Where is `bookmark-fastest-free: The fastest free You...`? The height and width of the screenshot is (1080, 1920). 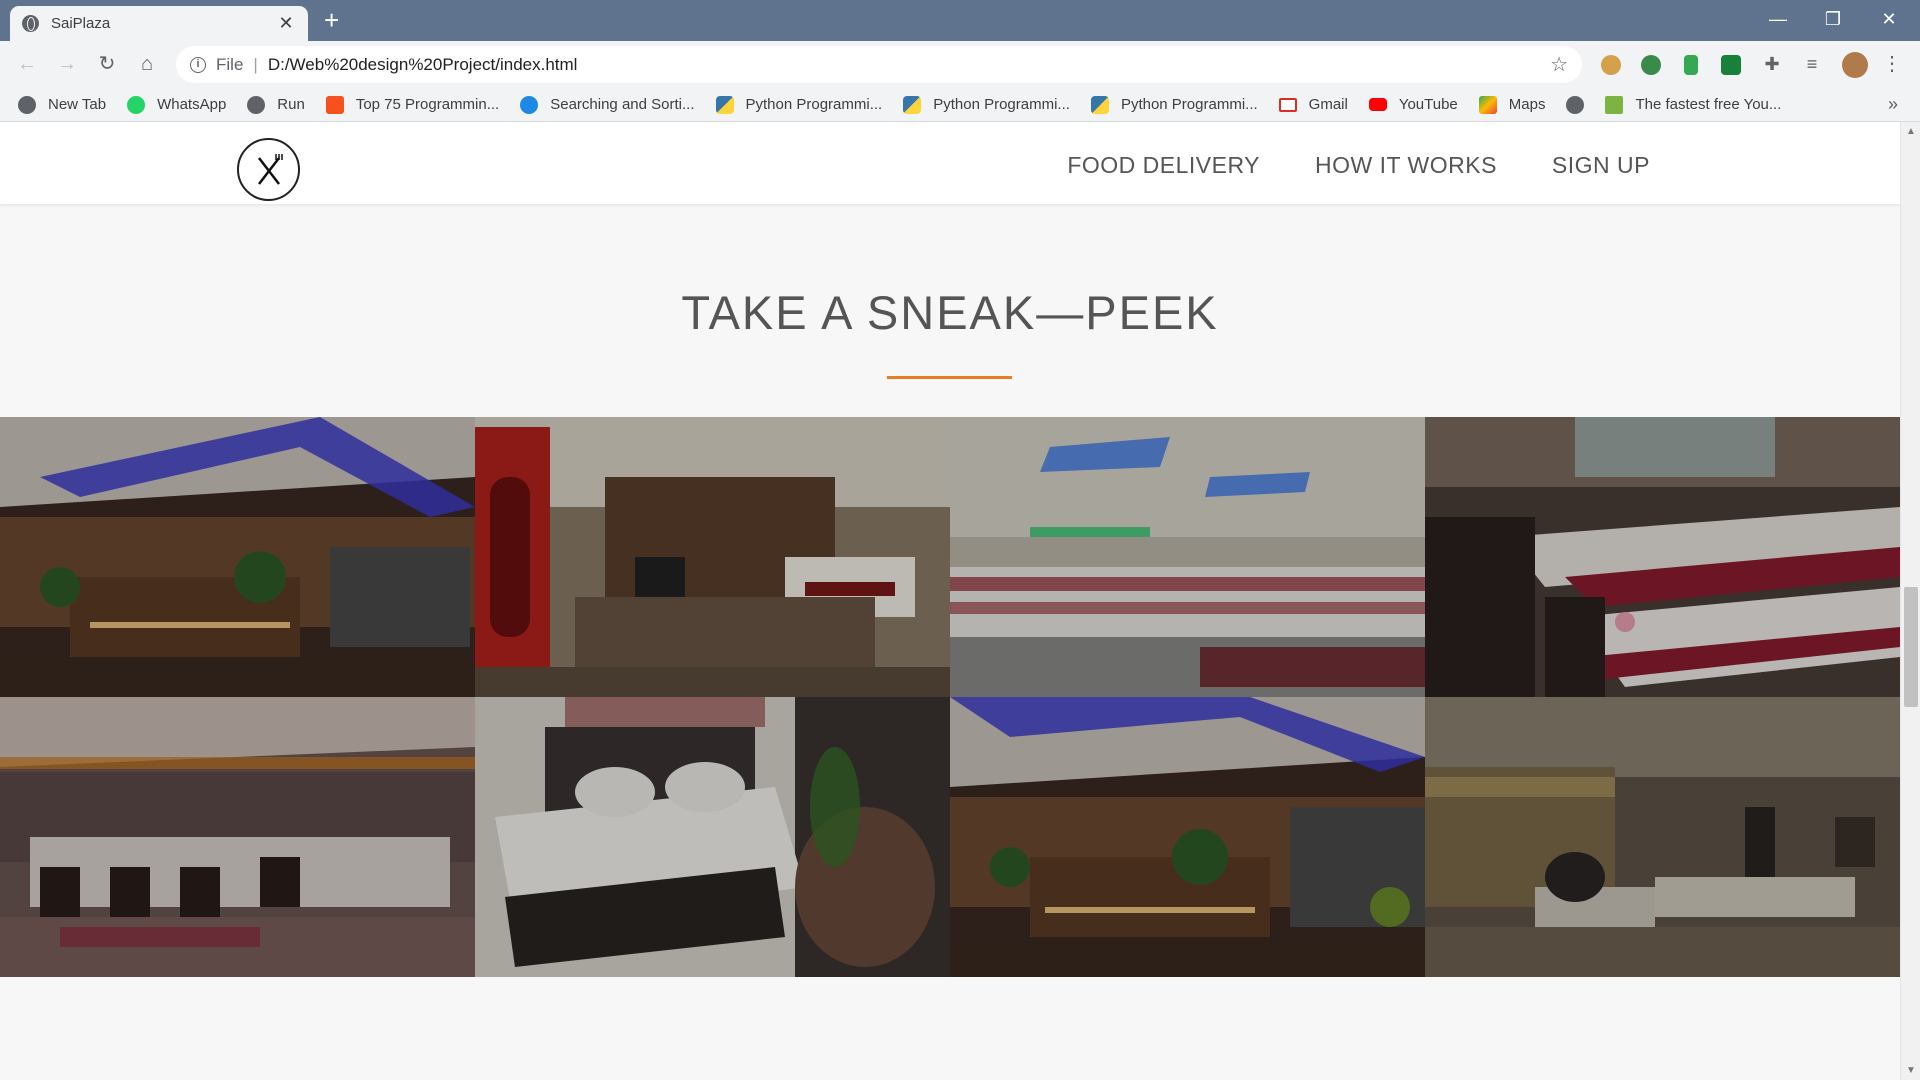
bookmark-fastest-free: The fastest free You... is located at coordinates (1693, 104).